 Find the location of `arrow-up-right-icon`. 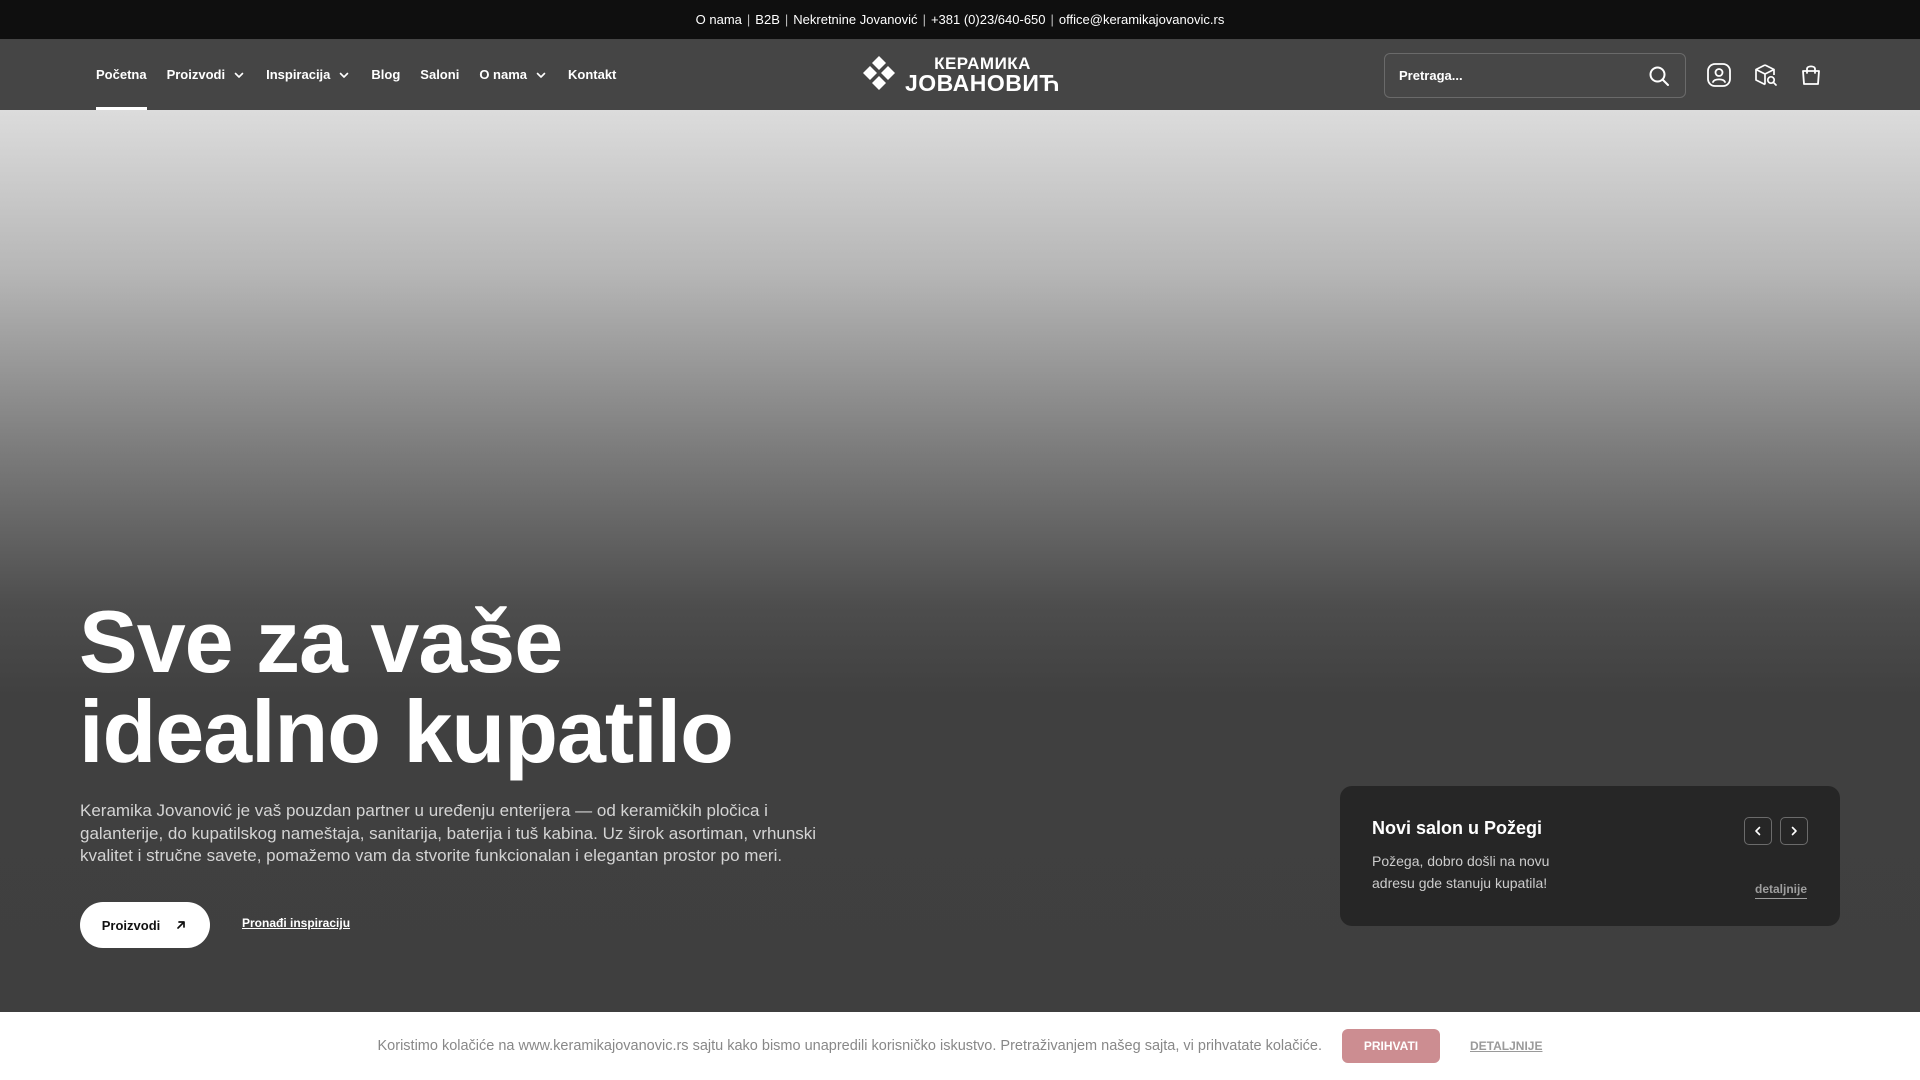

arrow-up-right-icon is located at coordinates (181, 925).